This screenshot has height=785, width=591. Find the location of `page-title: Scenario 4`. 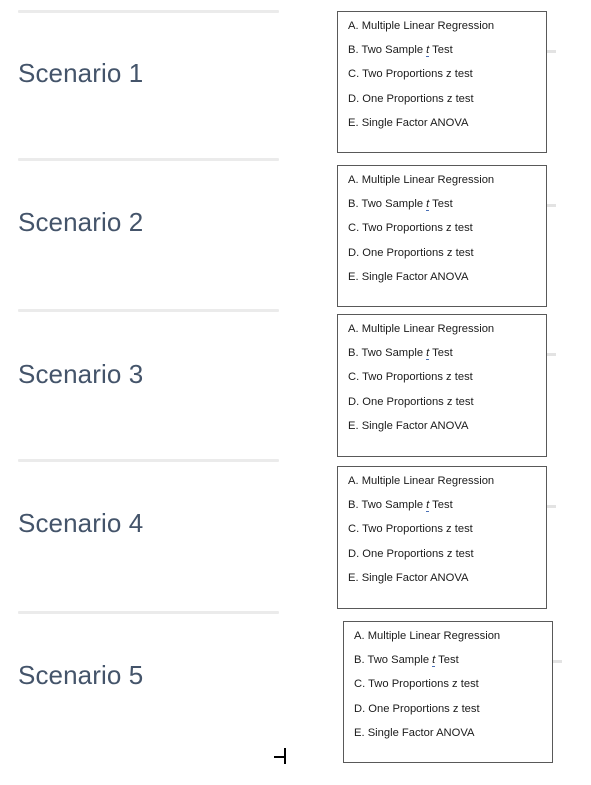

page-title: Scenario 4 is located at coordinates (81, 523).